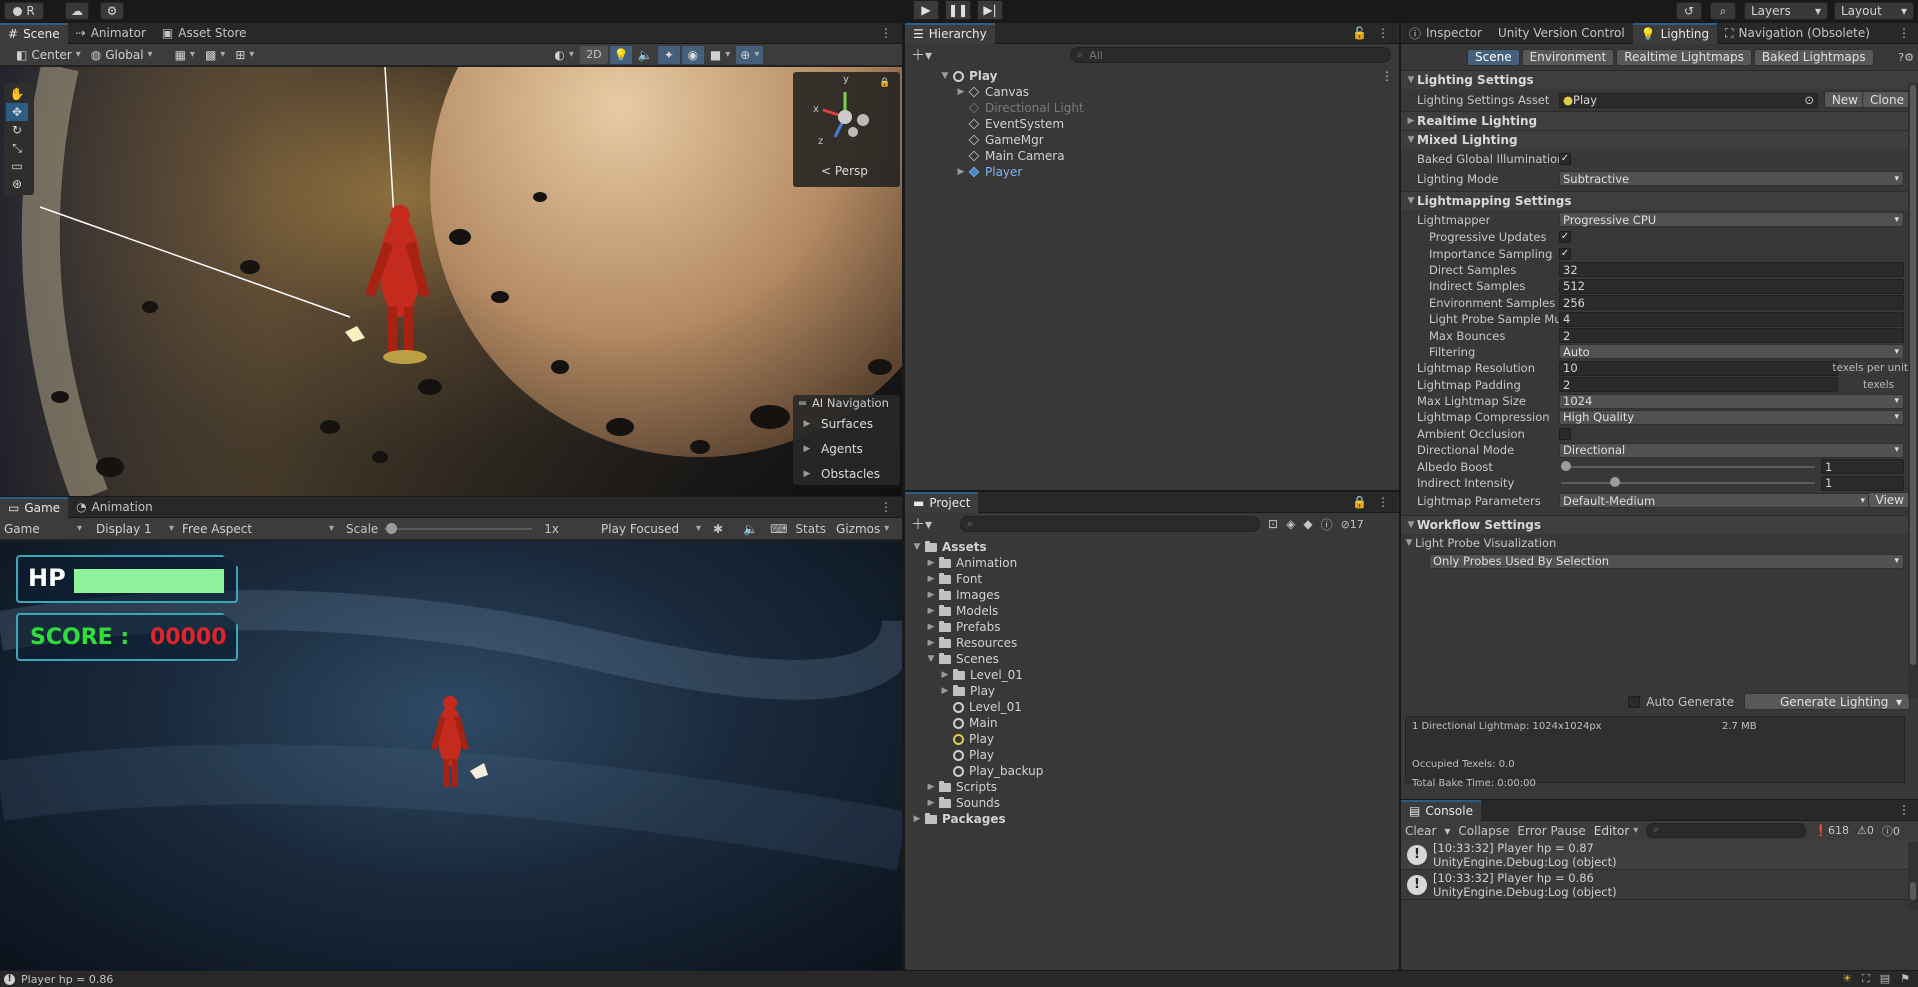 The height and width of the screenshot is (987, 1918). I want to click on tab-project: ▬ Project, so click(942, 502).